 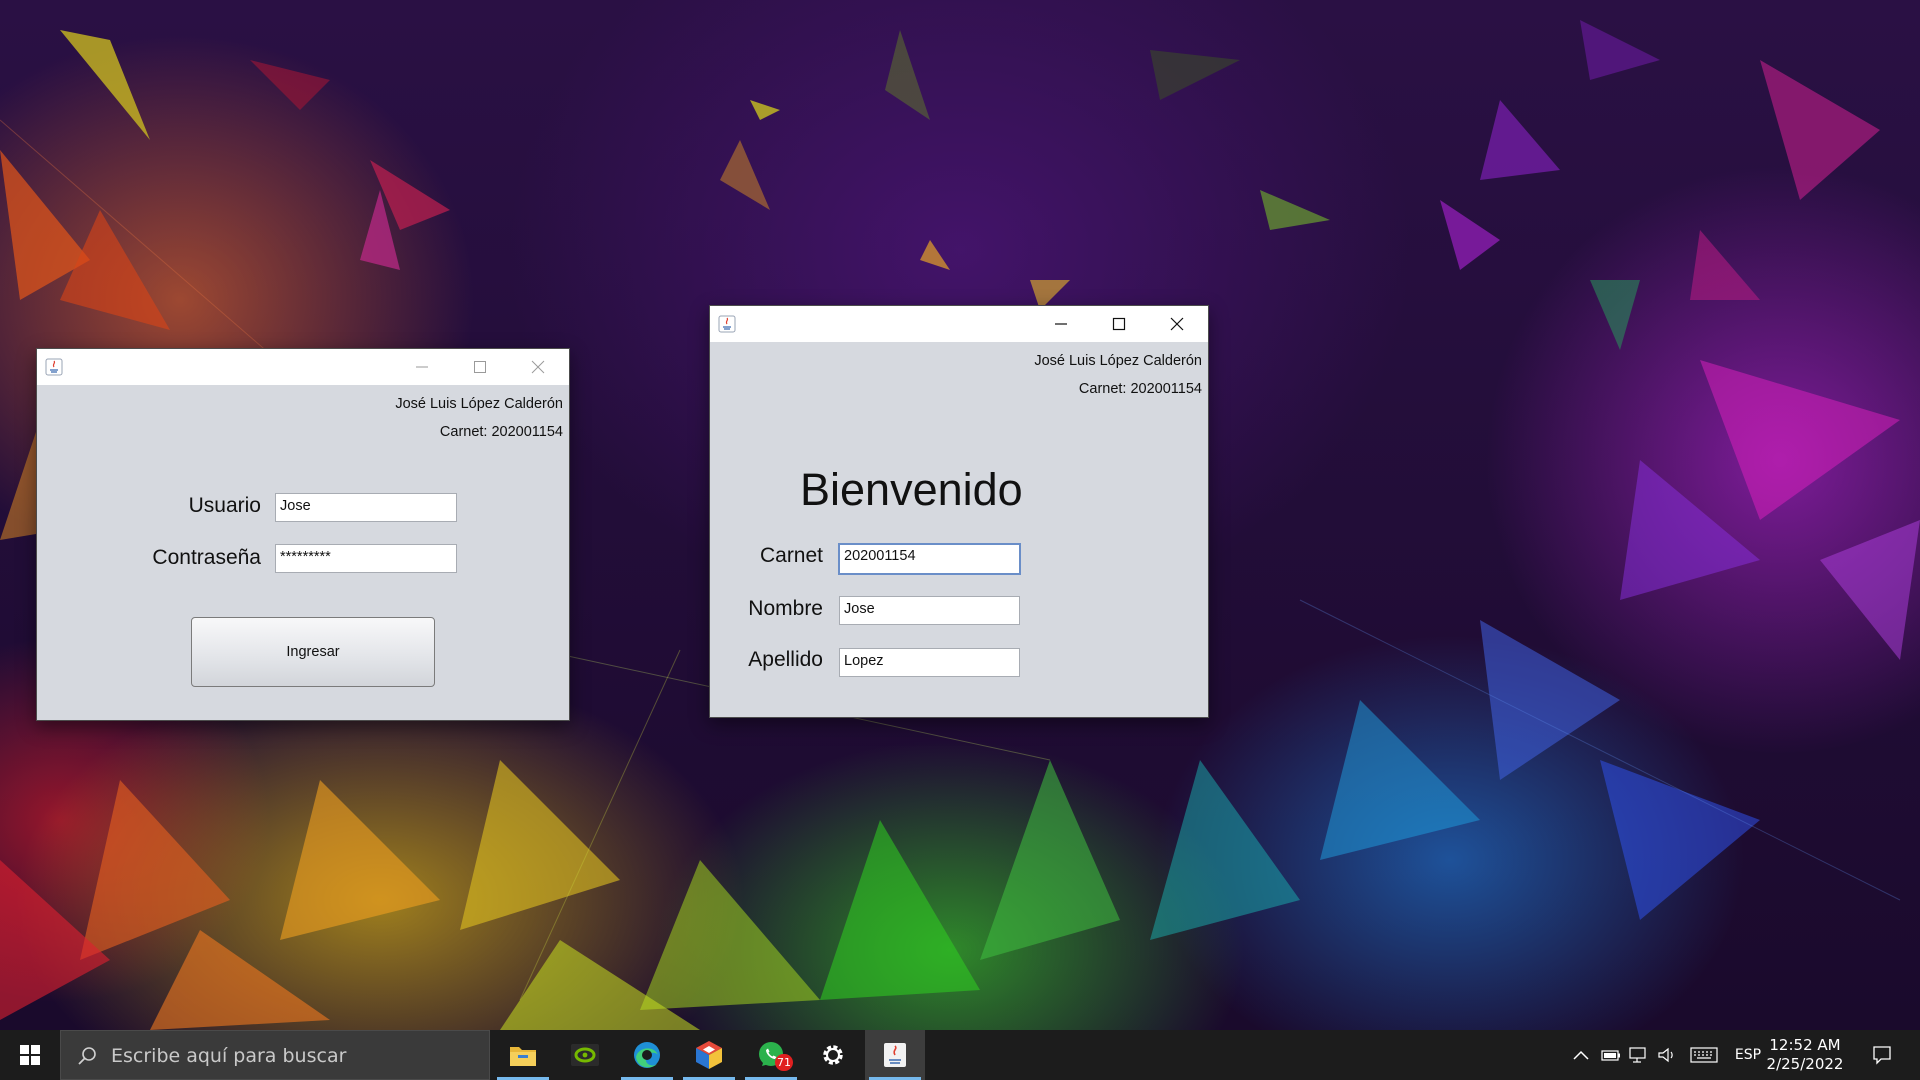 I want to click on taskbar-whatsapp: 71, so click(x=771, y=1055).